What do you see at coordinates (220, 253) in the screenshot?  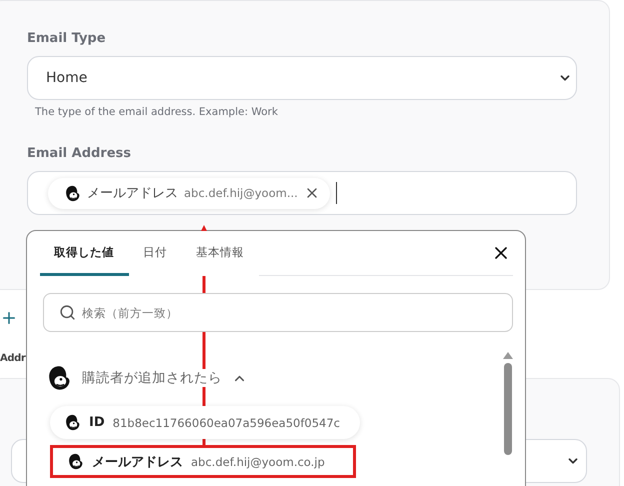 I see `picker-tab: 基本情報` at bounding box center [220, 253].